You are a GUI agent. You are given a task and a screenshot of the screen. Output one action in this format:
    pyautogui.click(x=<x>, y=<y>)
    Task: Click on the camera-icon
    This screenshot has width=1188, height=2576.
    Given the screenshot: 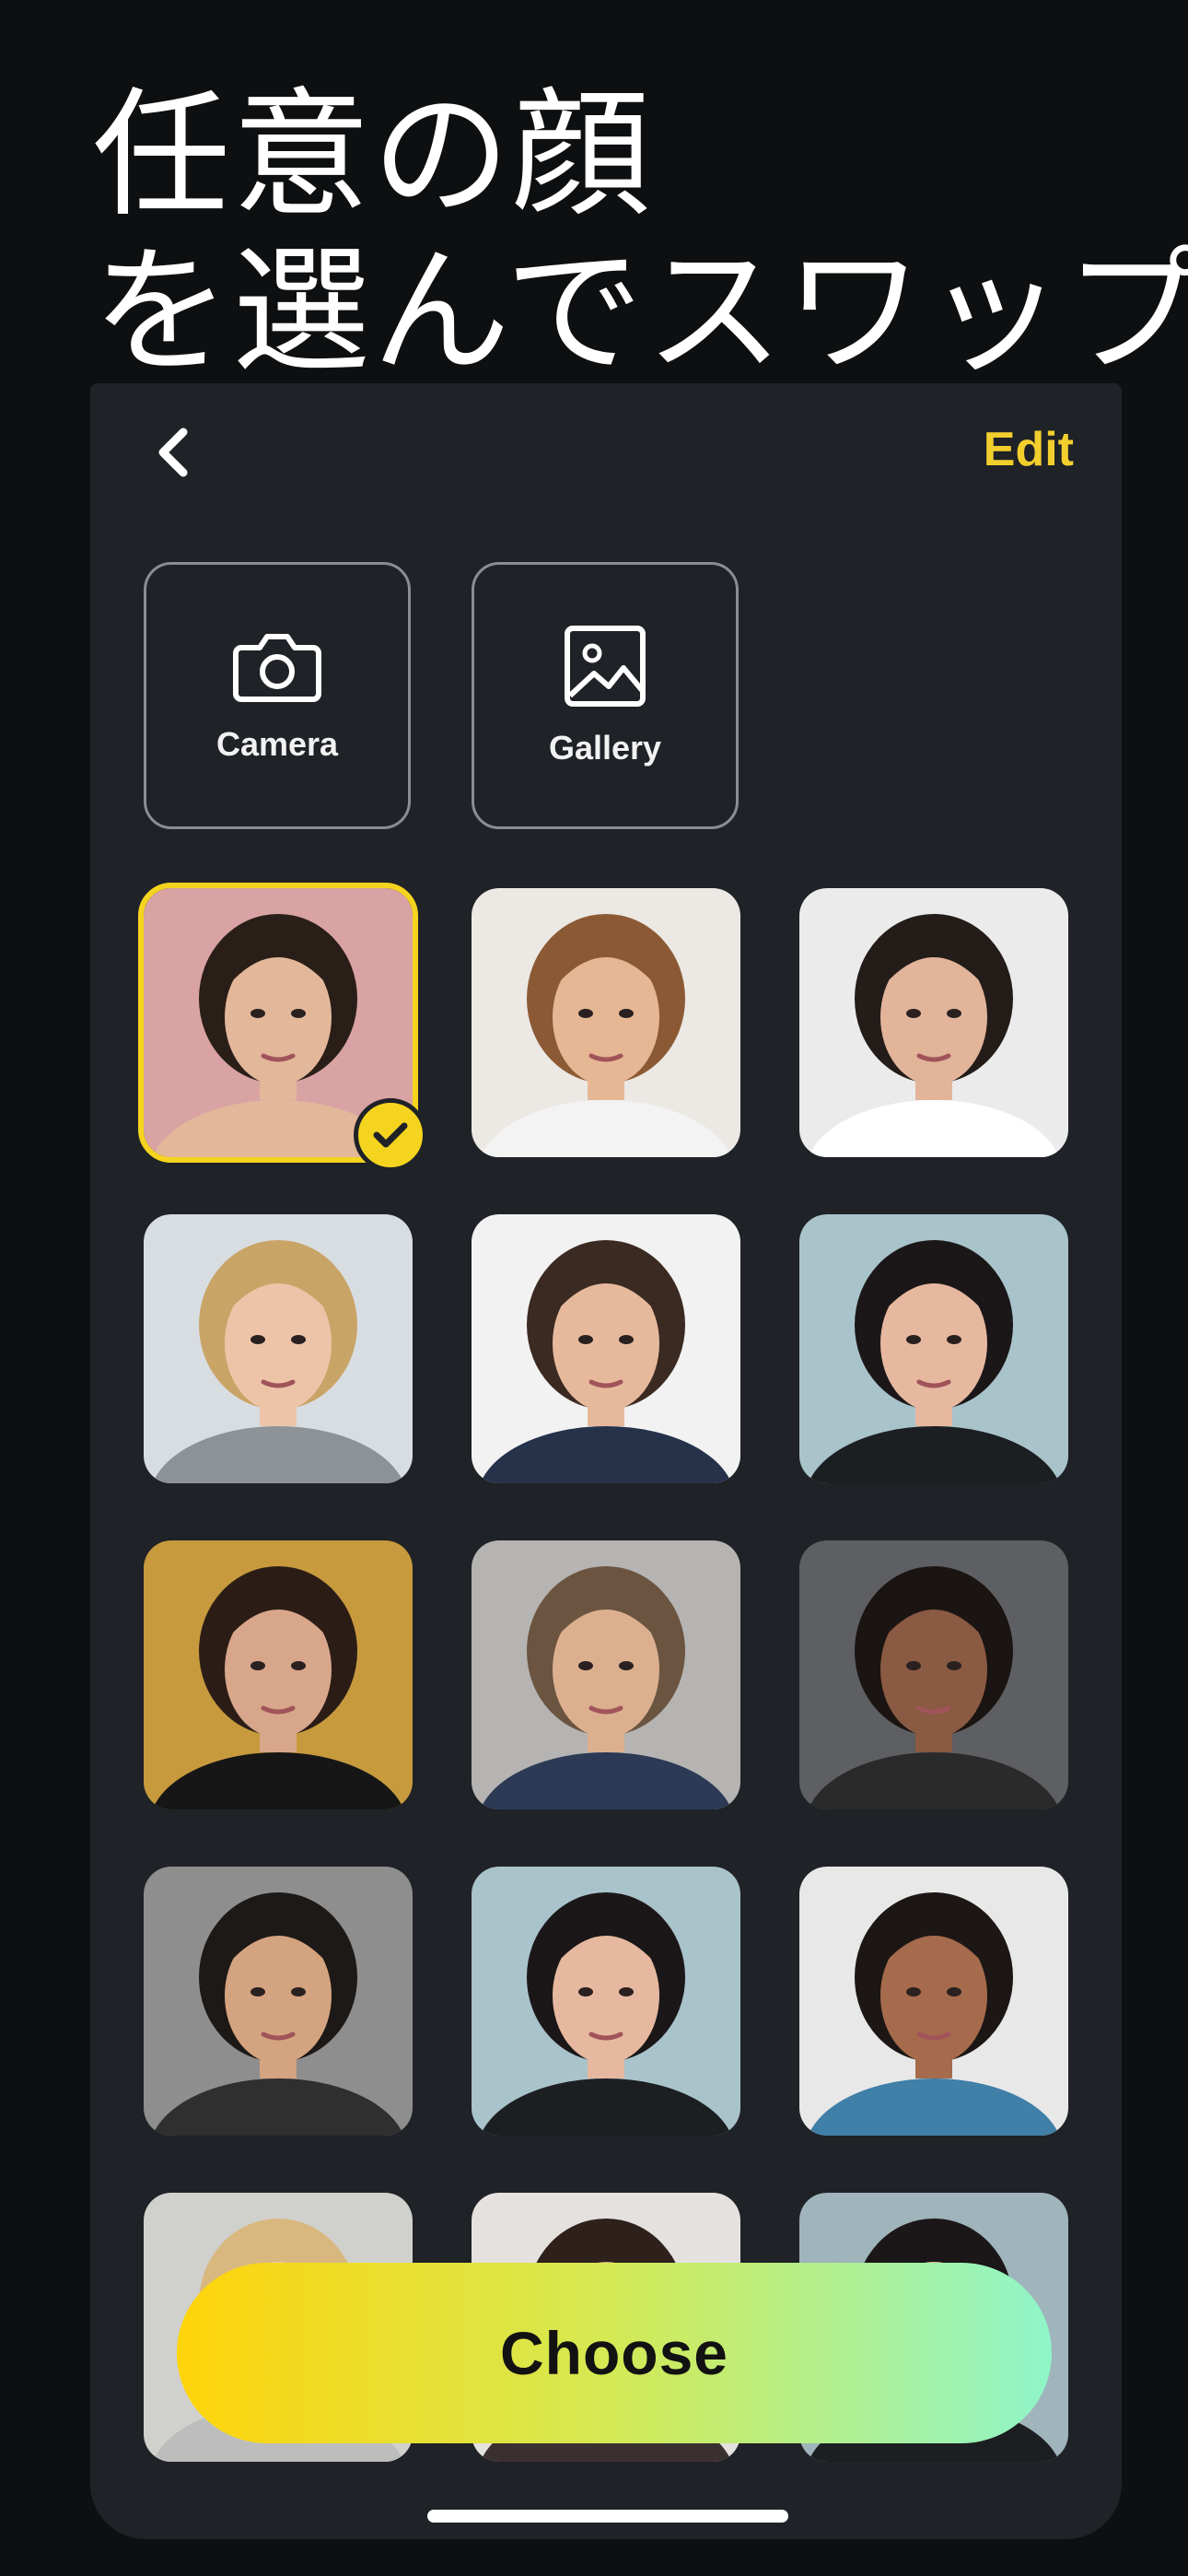 What is the action you would take?
    pyautogui.click(x=277, y=668)
    